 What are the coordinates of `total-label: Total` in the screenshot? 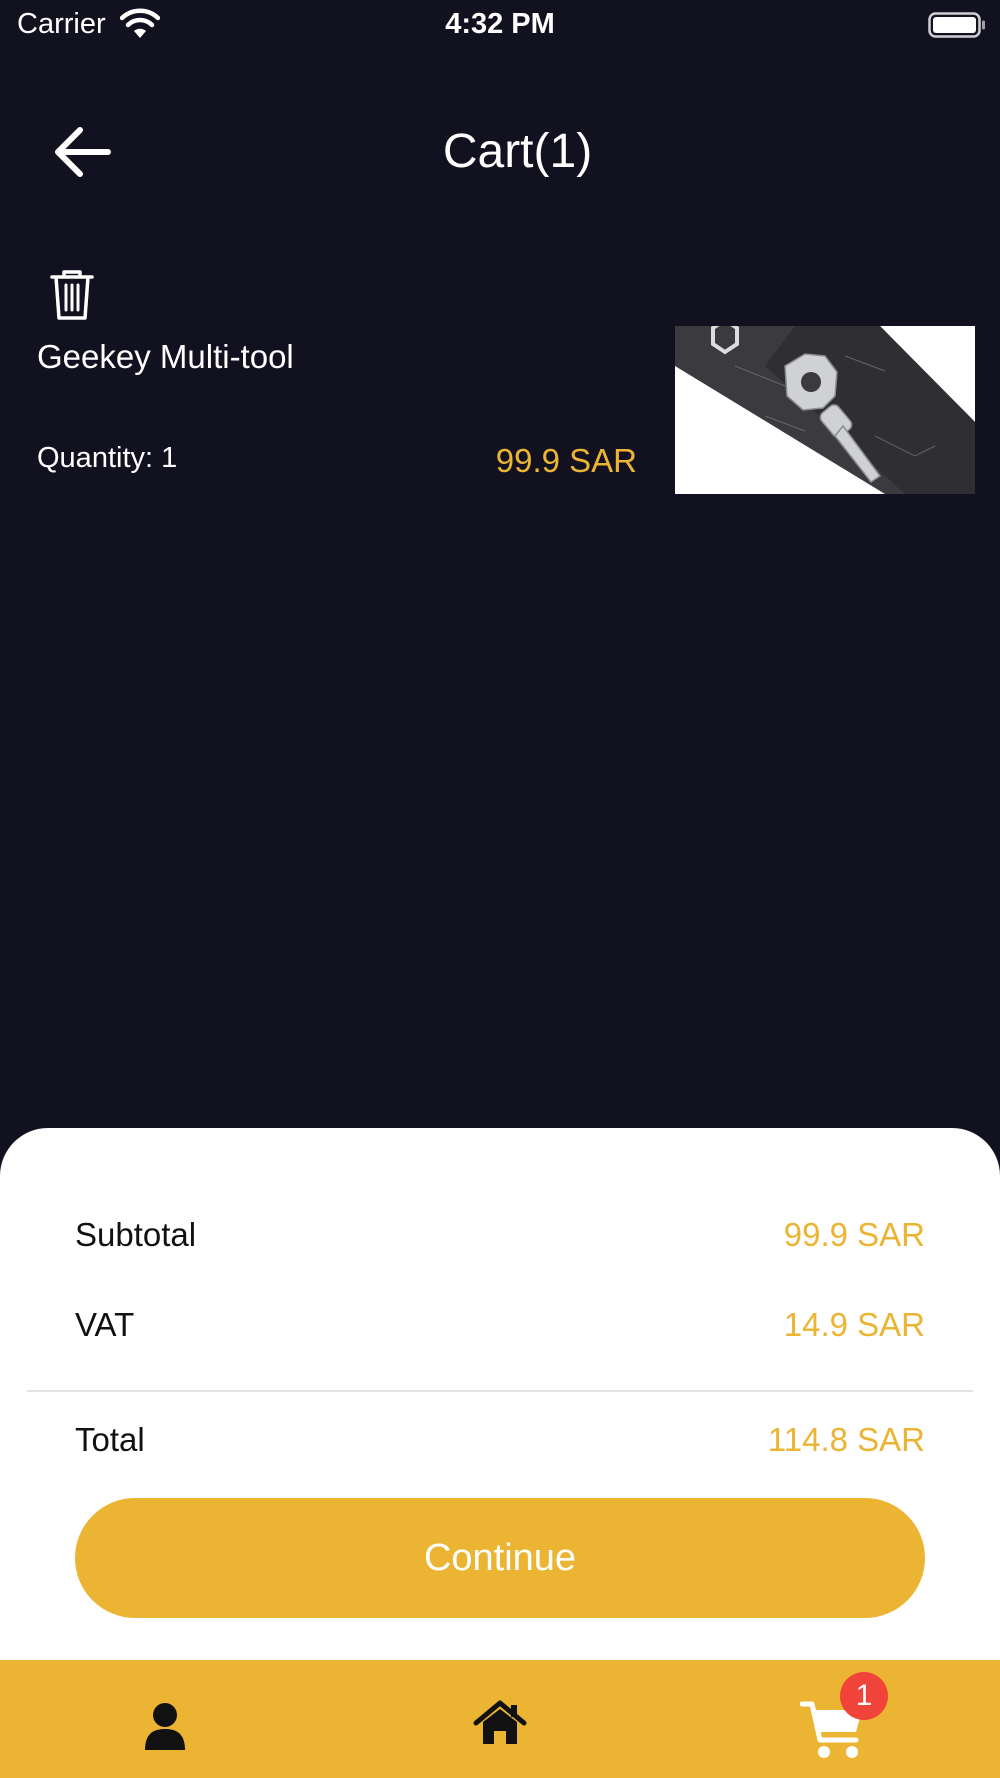 It's located at (110, 1439).